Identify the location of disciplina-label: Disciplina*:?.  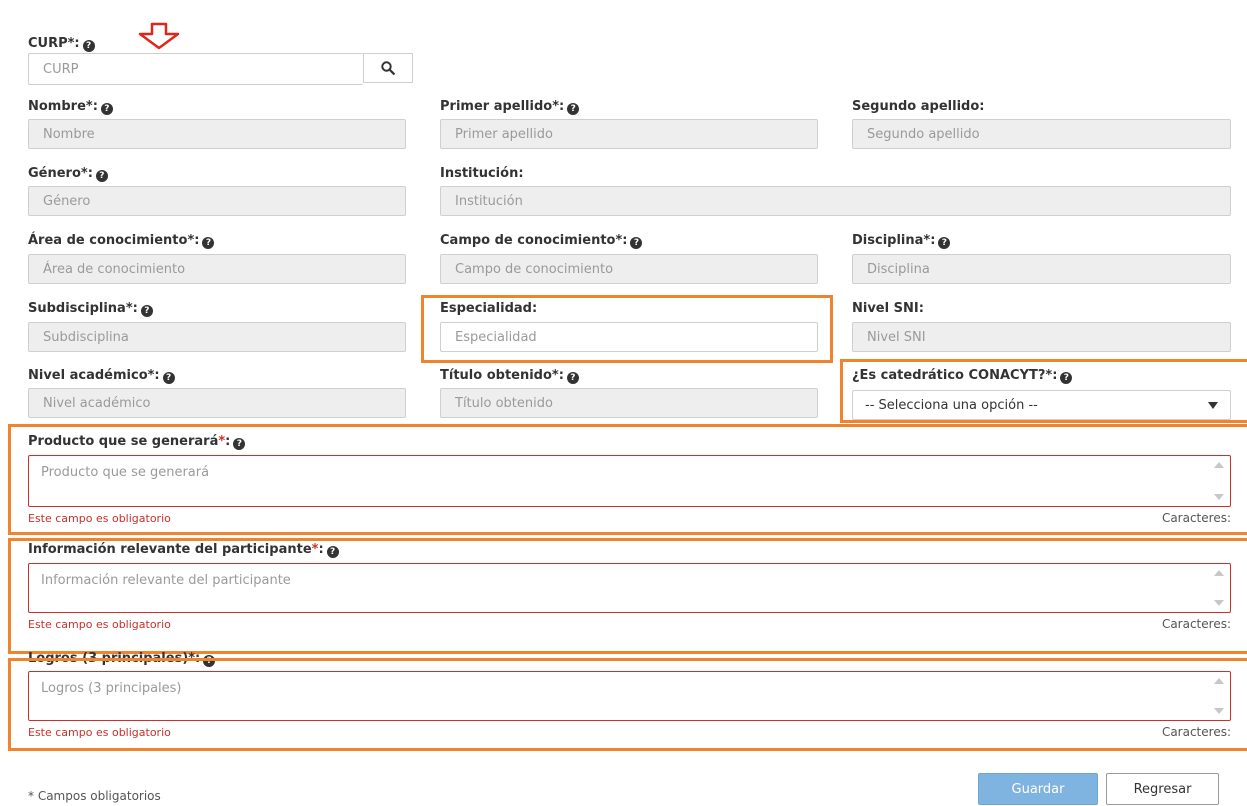
(901, 241).